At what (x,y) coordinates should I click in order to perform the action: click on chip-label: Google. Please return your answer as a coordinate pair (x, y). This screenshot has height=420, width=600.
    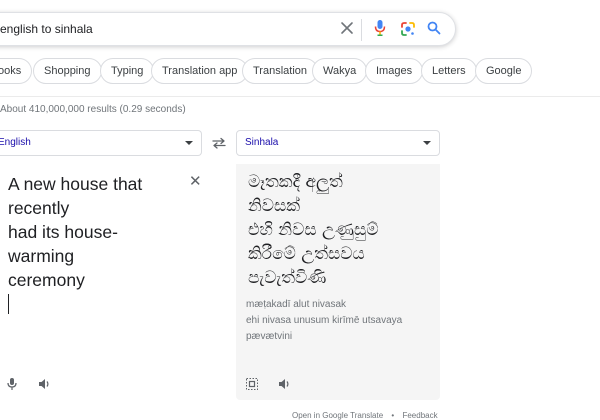
    Looking at the image, I should click on (504, 71).